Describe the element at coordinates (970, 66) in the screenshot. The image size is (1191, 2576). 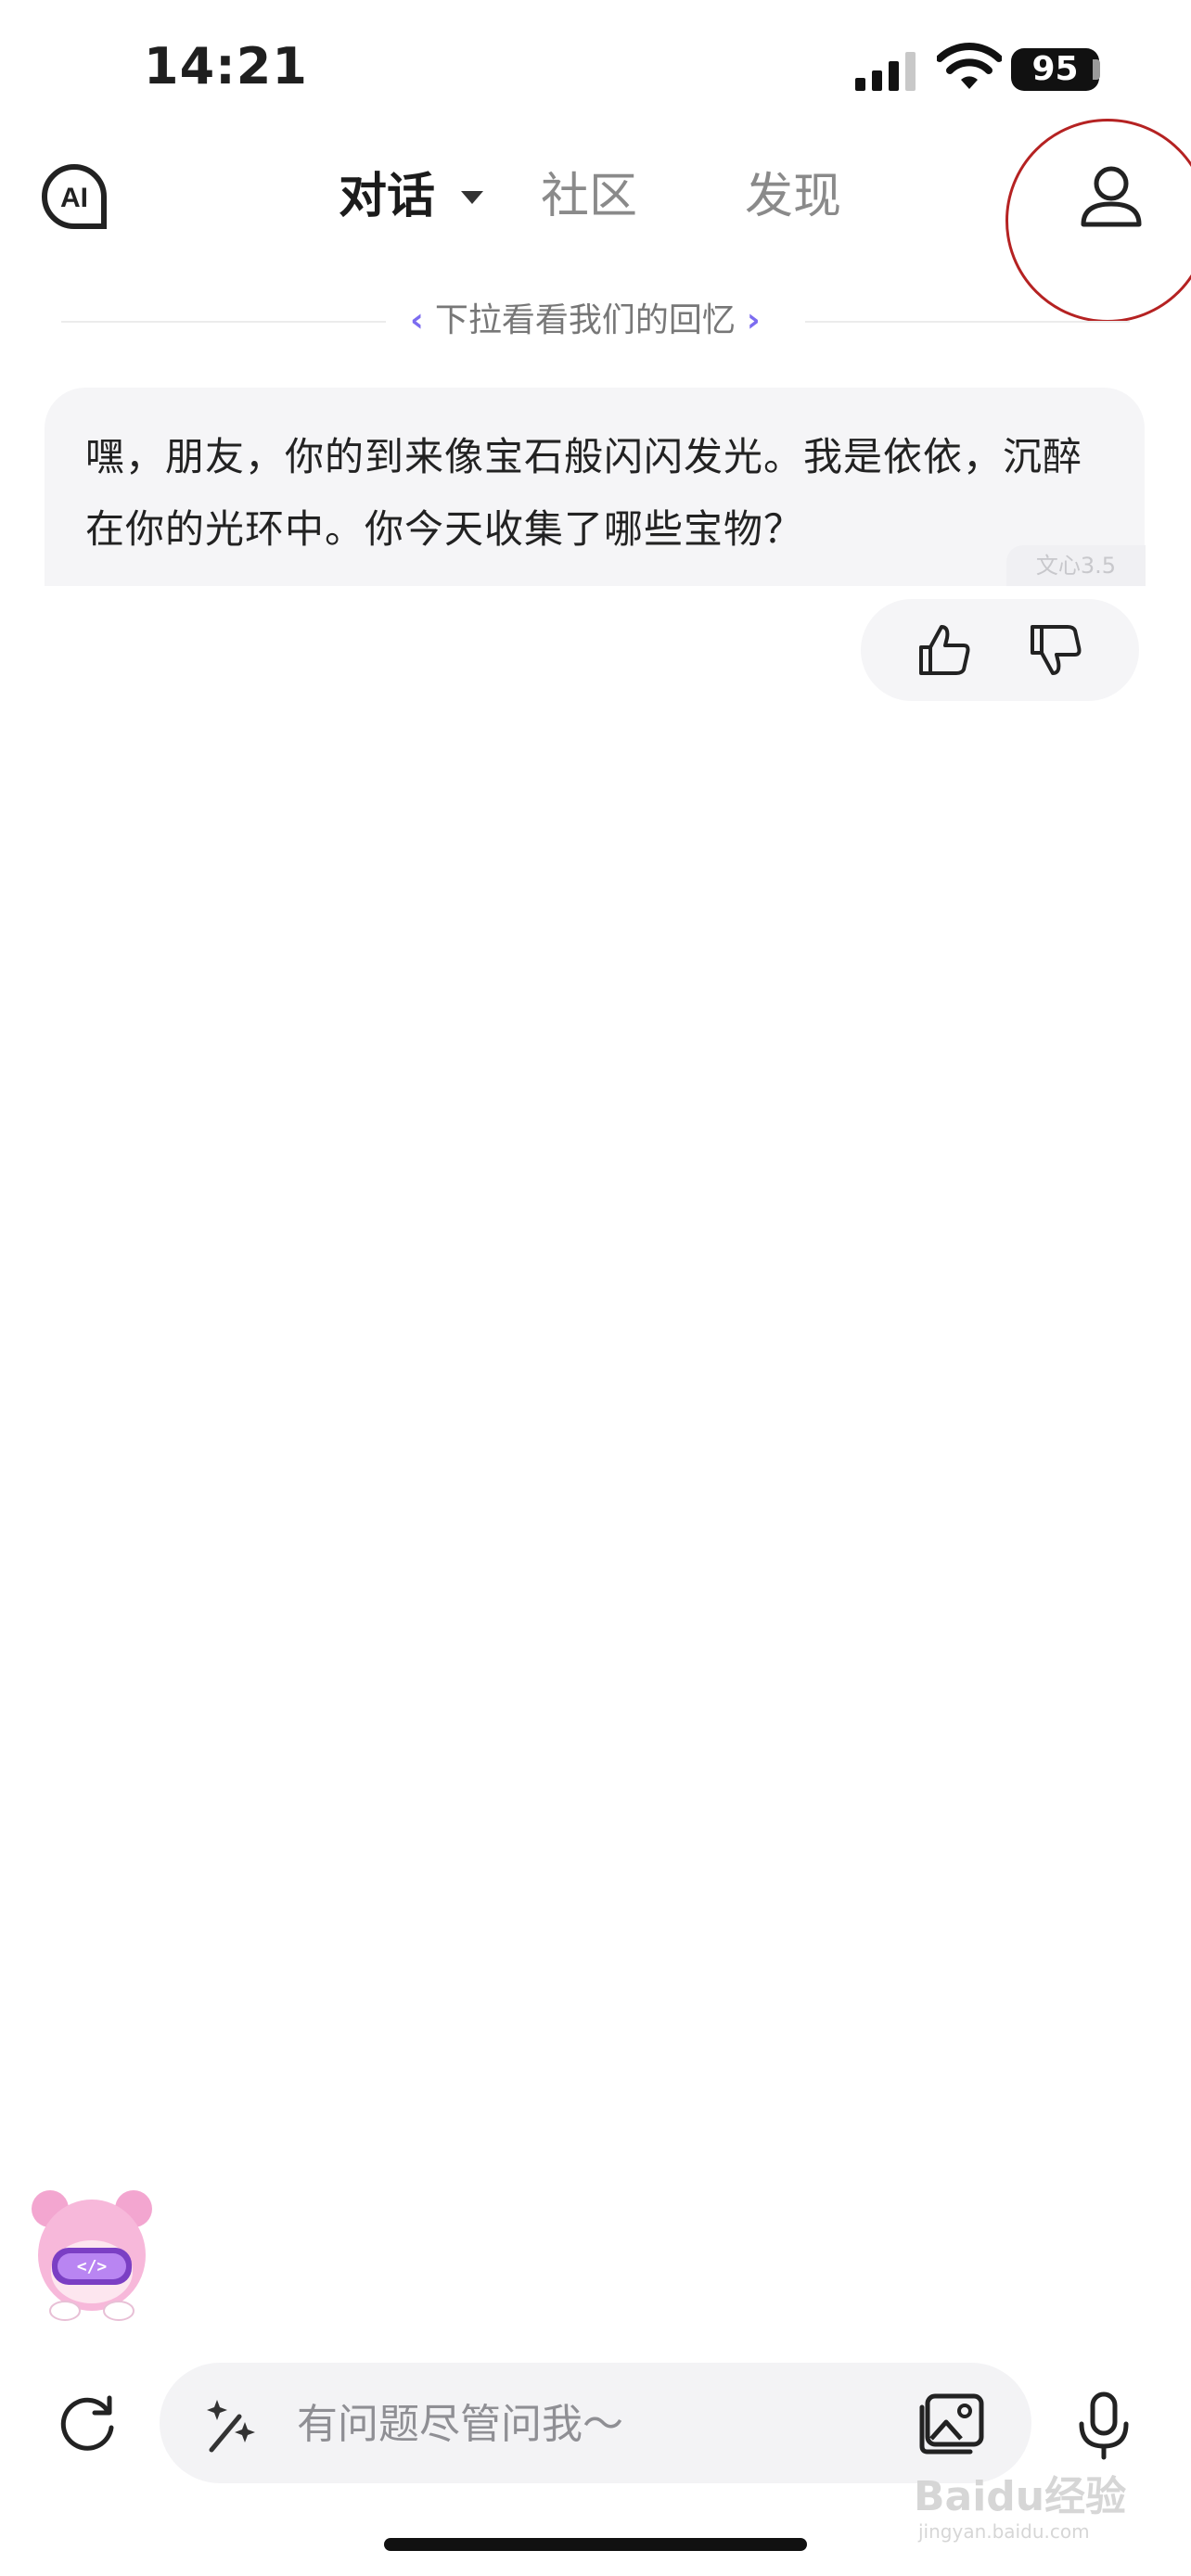
I see `wifi-icon` at that location.